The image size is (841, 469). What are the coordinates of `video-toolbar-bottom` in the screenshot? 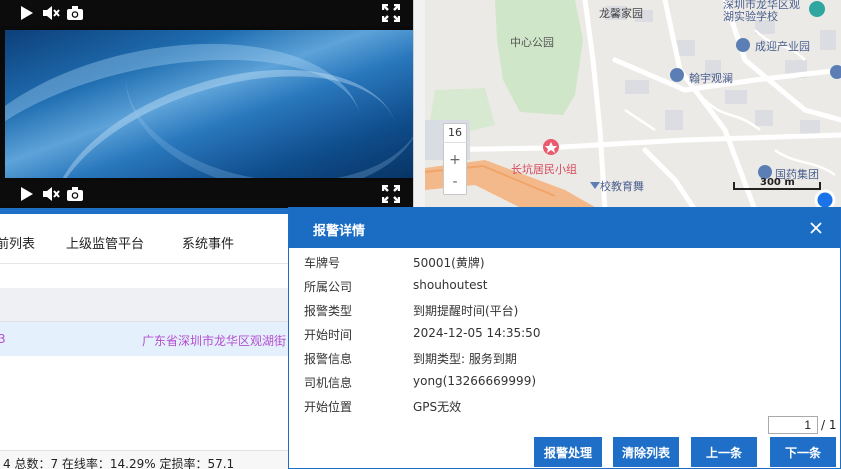 It's located at (206, 194).